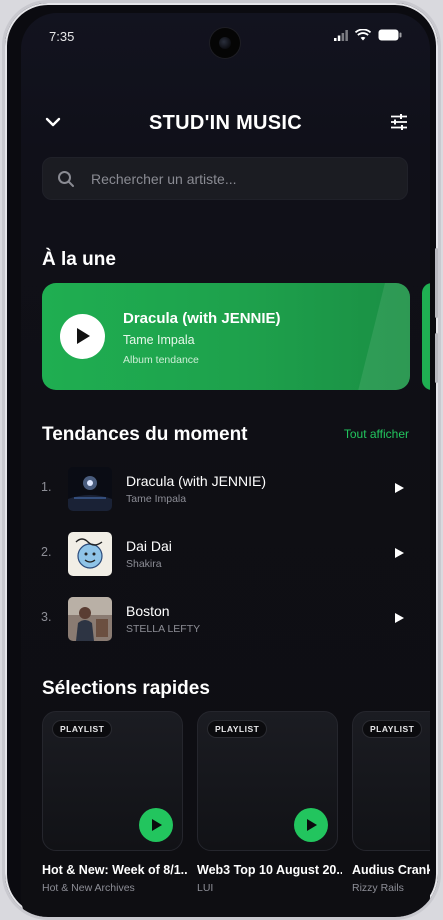  What do you see at coordinates (225, 554) in the screenshot?
I see `trend-row: 2. Dai Dai Shakira` at bounding box center [225, 554].